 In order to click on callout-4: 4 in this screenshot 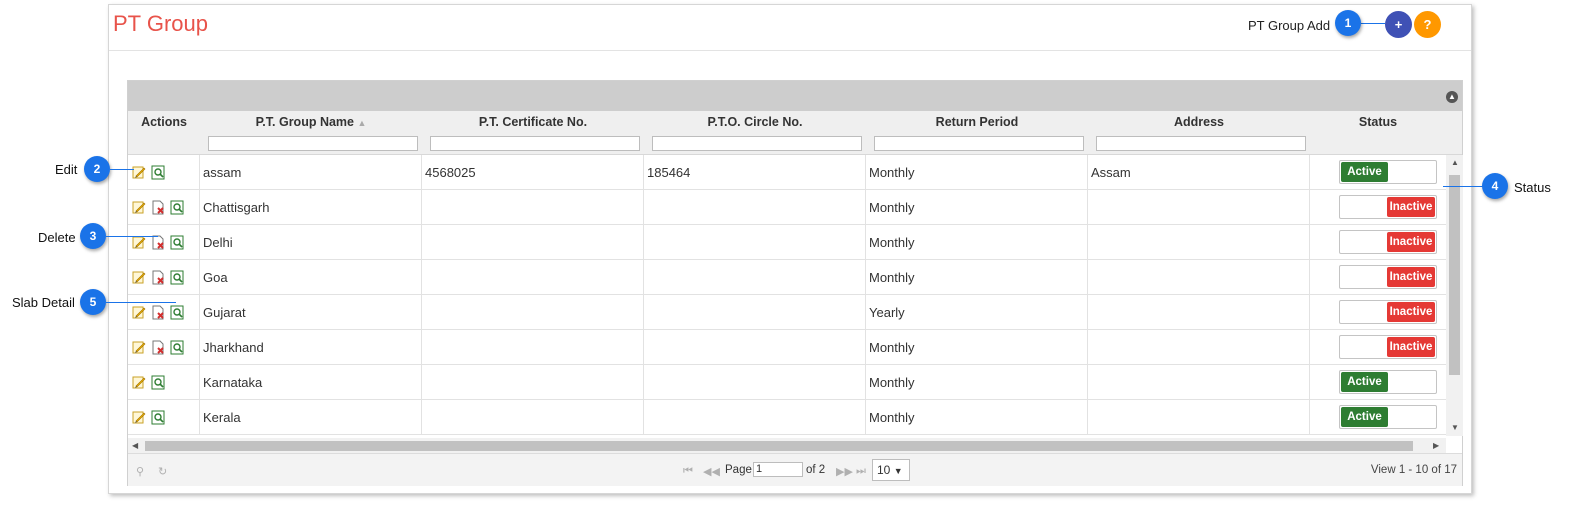, I will do `click(1495, 186)`.